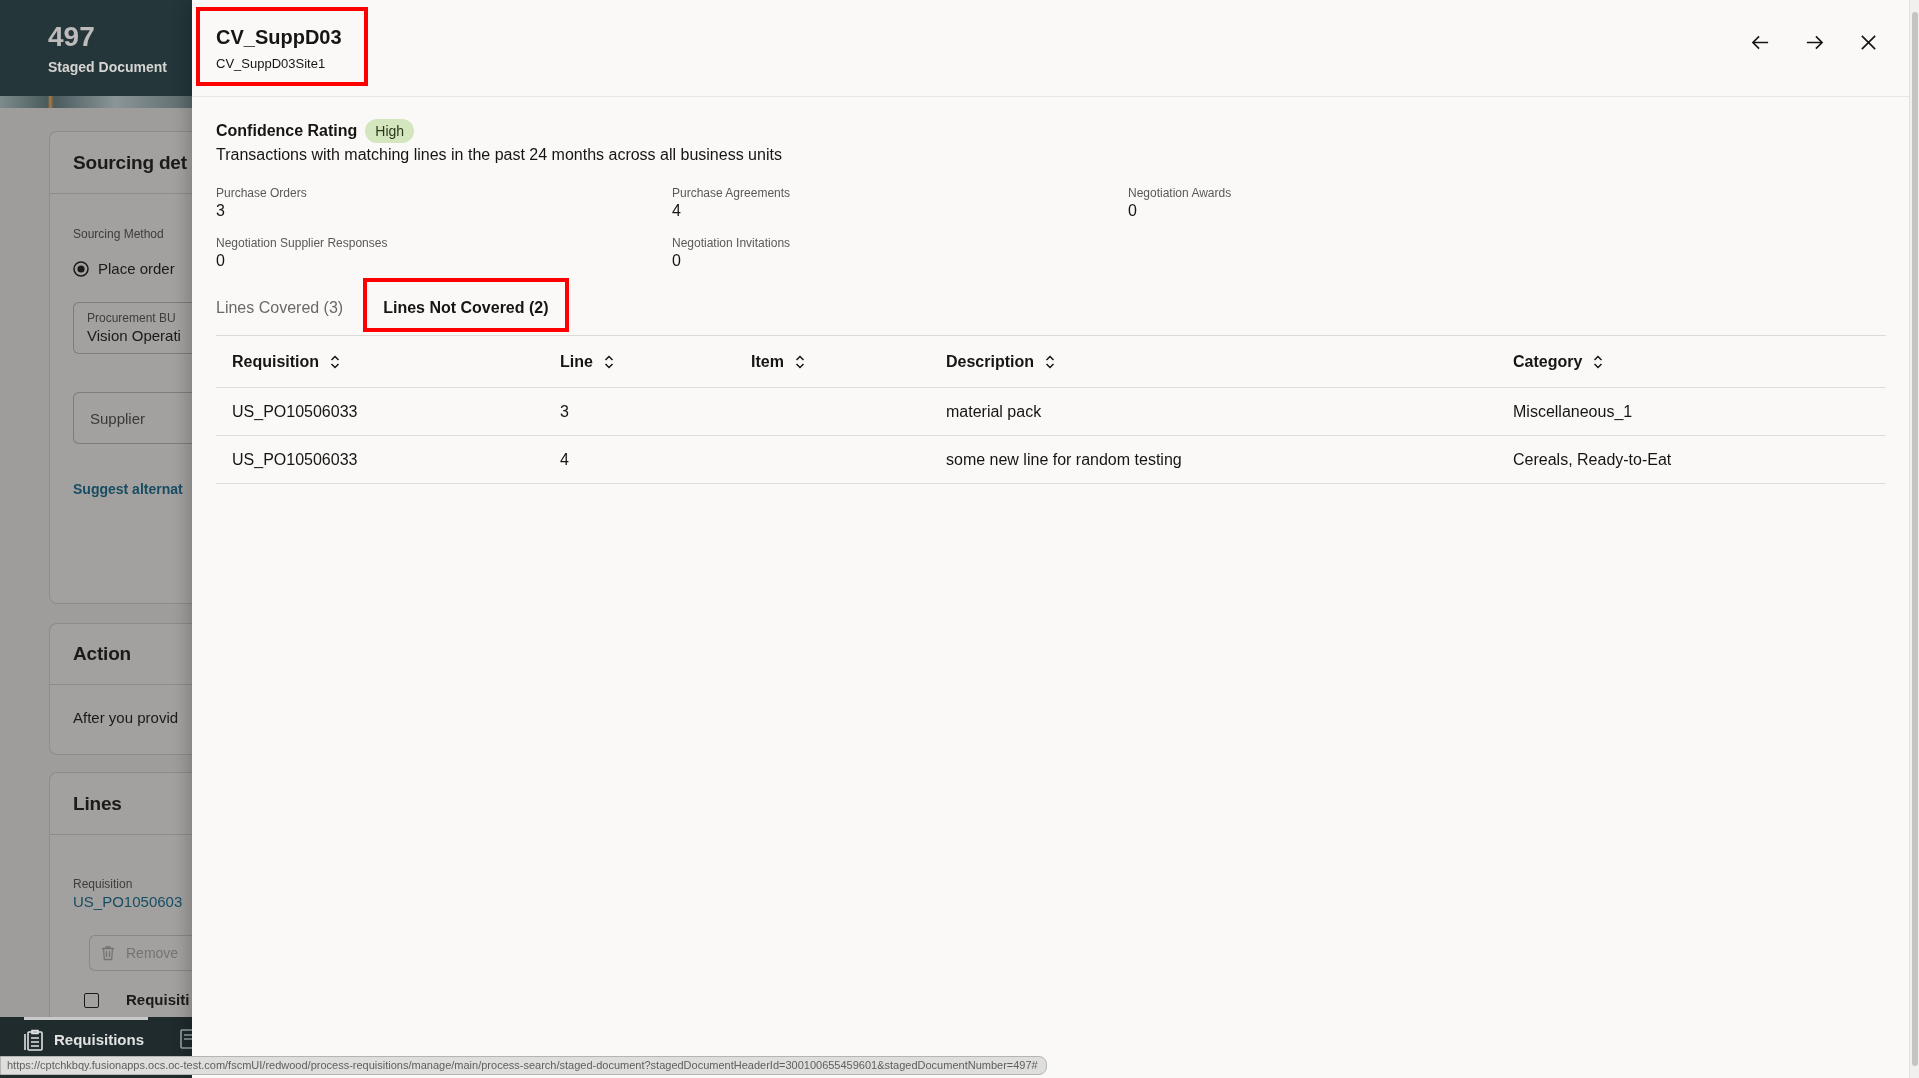 This screenshot has width=1919, height=1078. What do you see at coordinates (287, 361) in the screenshot?
I see `column-header: Requisition` at bounding box center [287, 361].